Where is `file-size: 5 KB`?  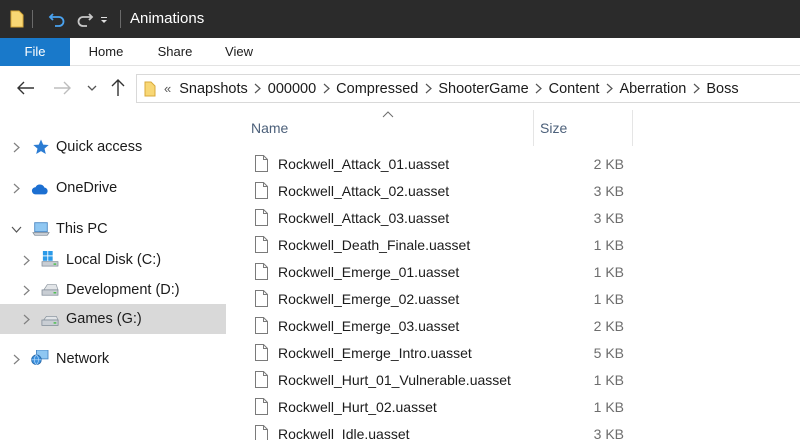 file-size: 5 KB is located at coordinates (608, 353).